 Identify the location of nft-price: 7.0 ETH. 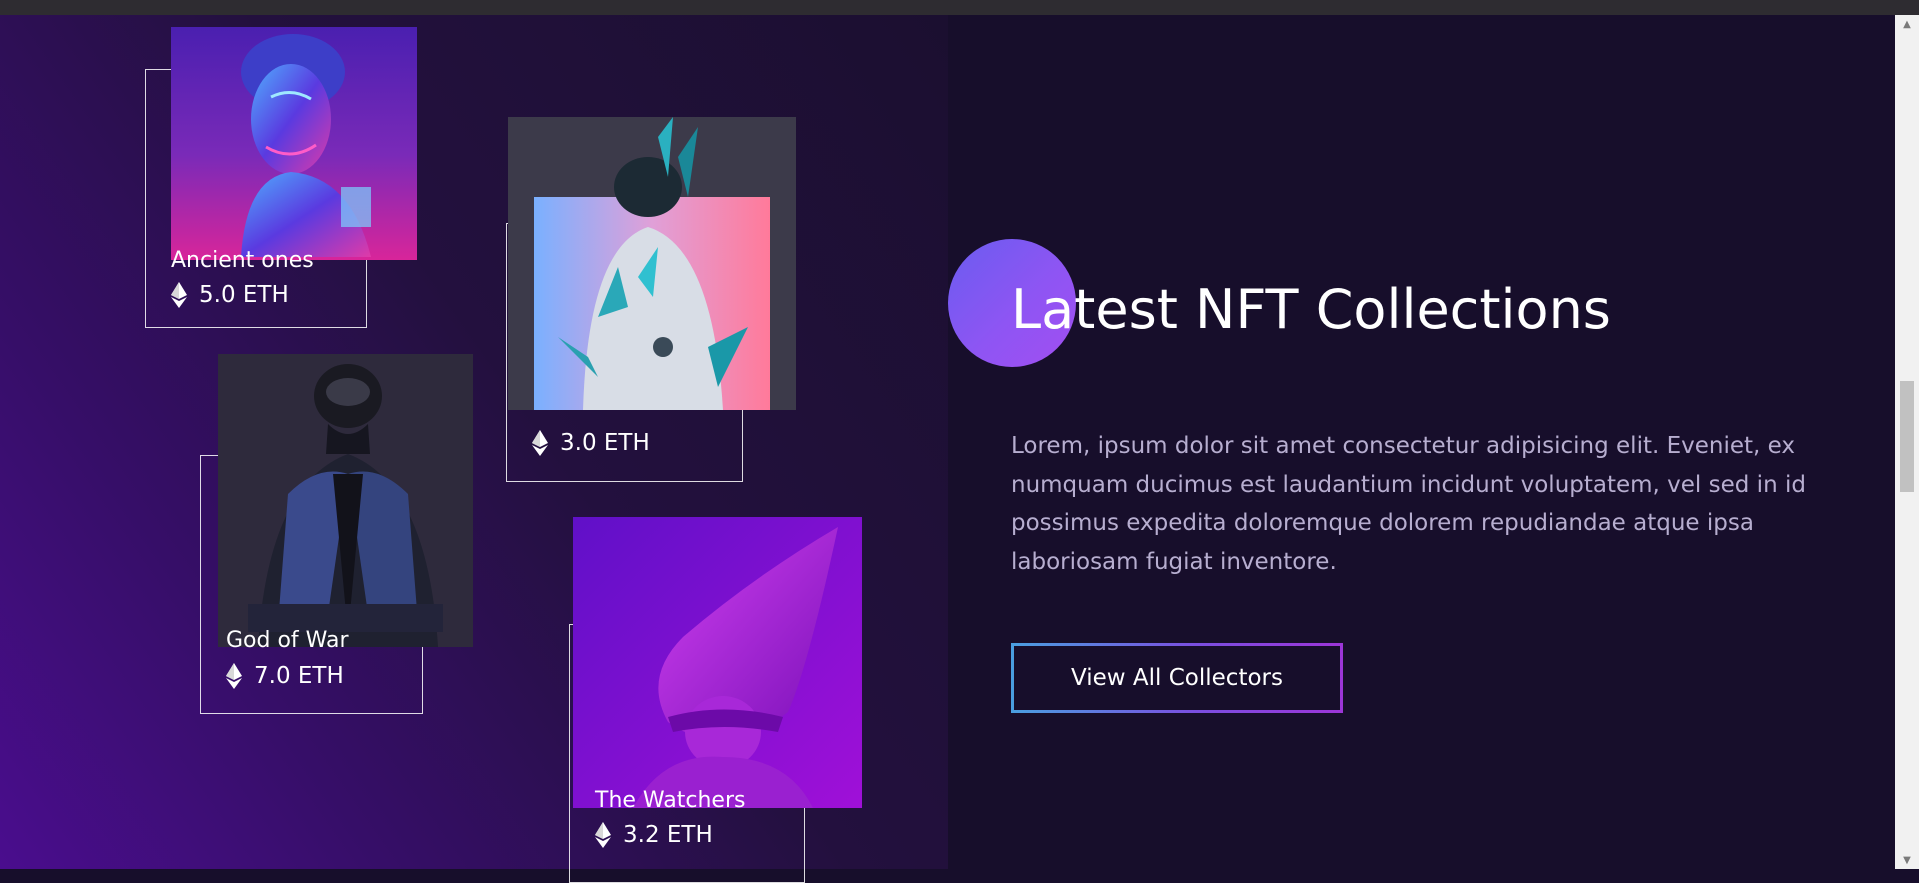
(285, 676).